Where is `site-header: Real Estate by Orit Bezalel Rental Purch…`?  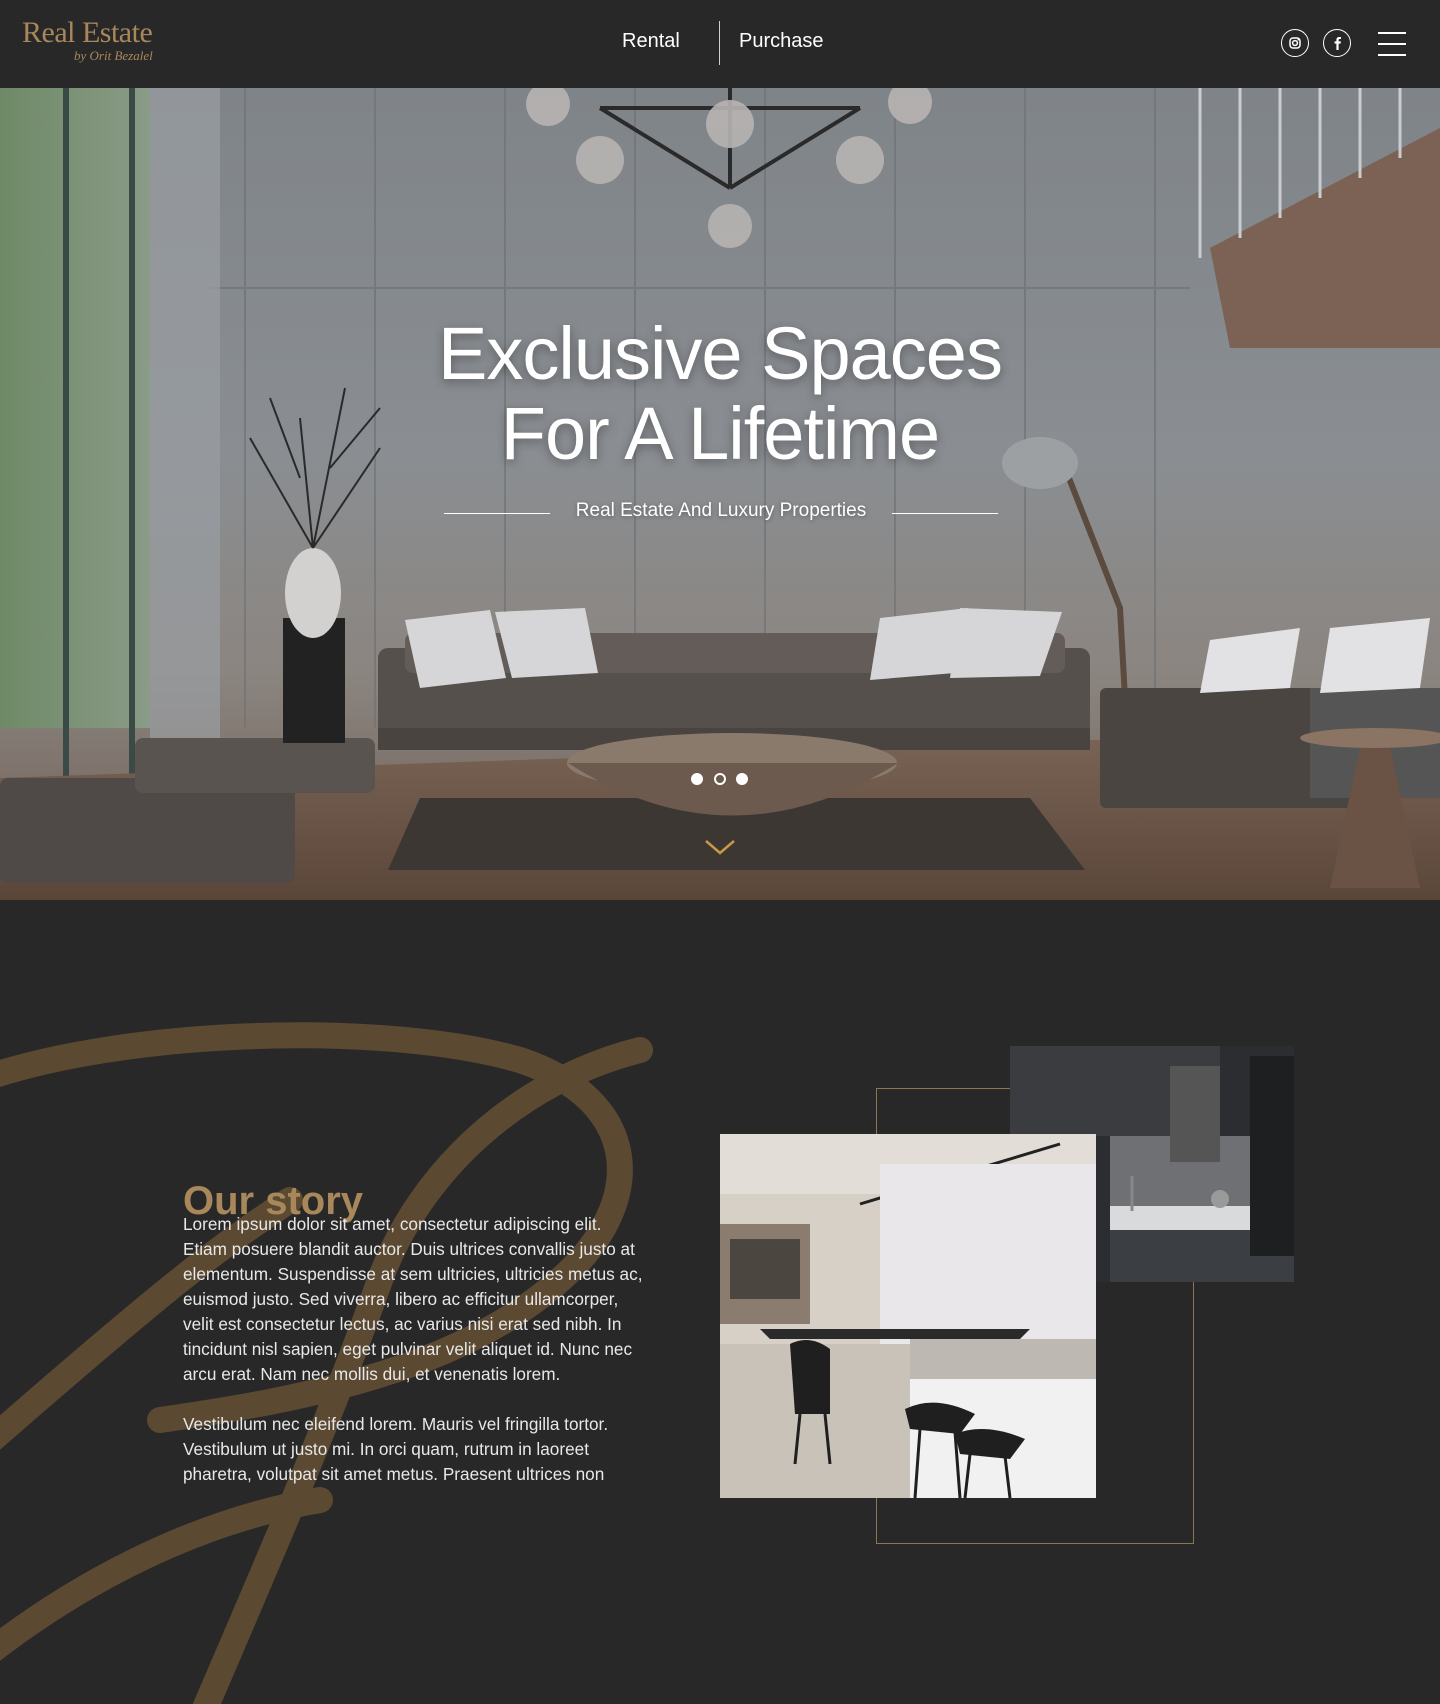 site-header: Real Estate by Orit Bezalel Rental Purch… is located at coordinates (720, 44).